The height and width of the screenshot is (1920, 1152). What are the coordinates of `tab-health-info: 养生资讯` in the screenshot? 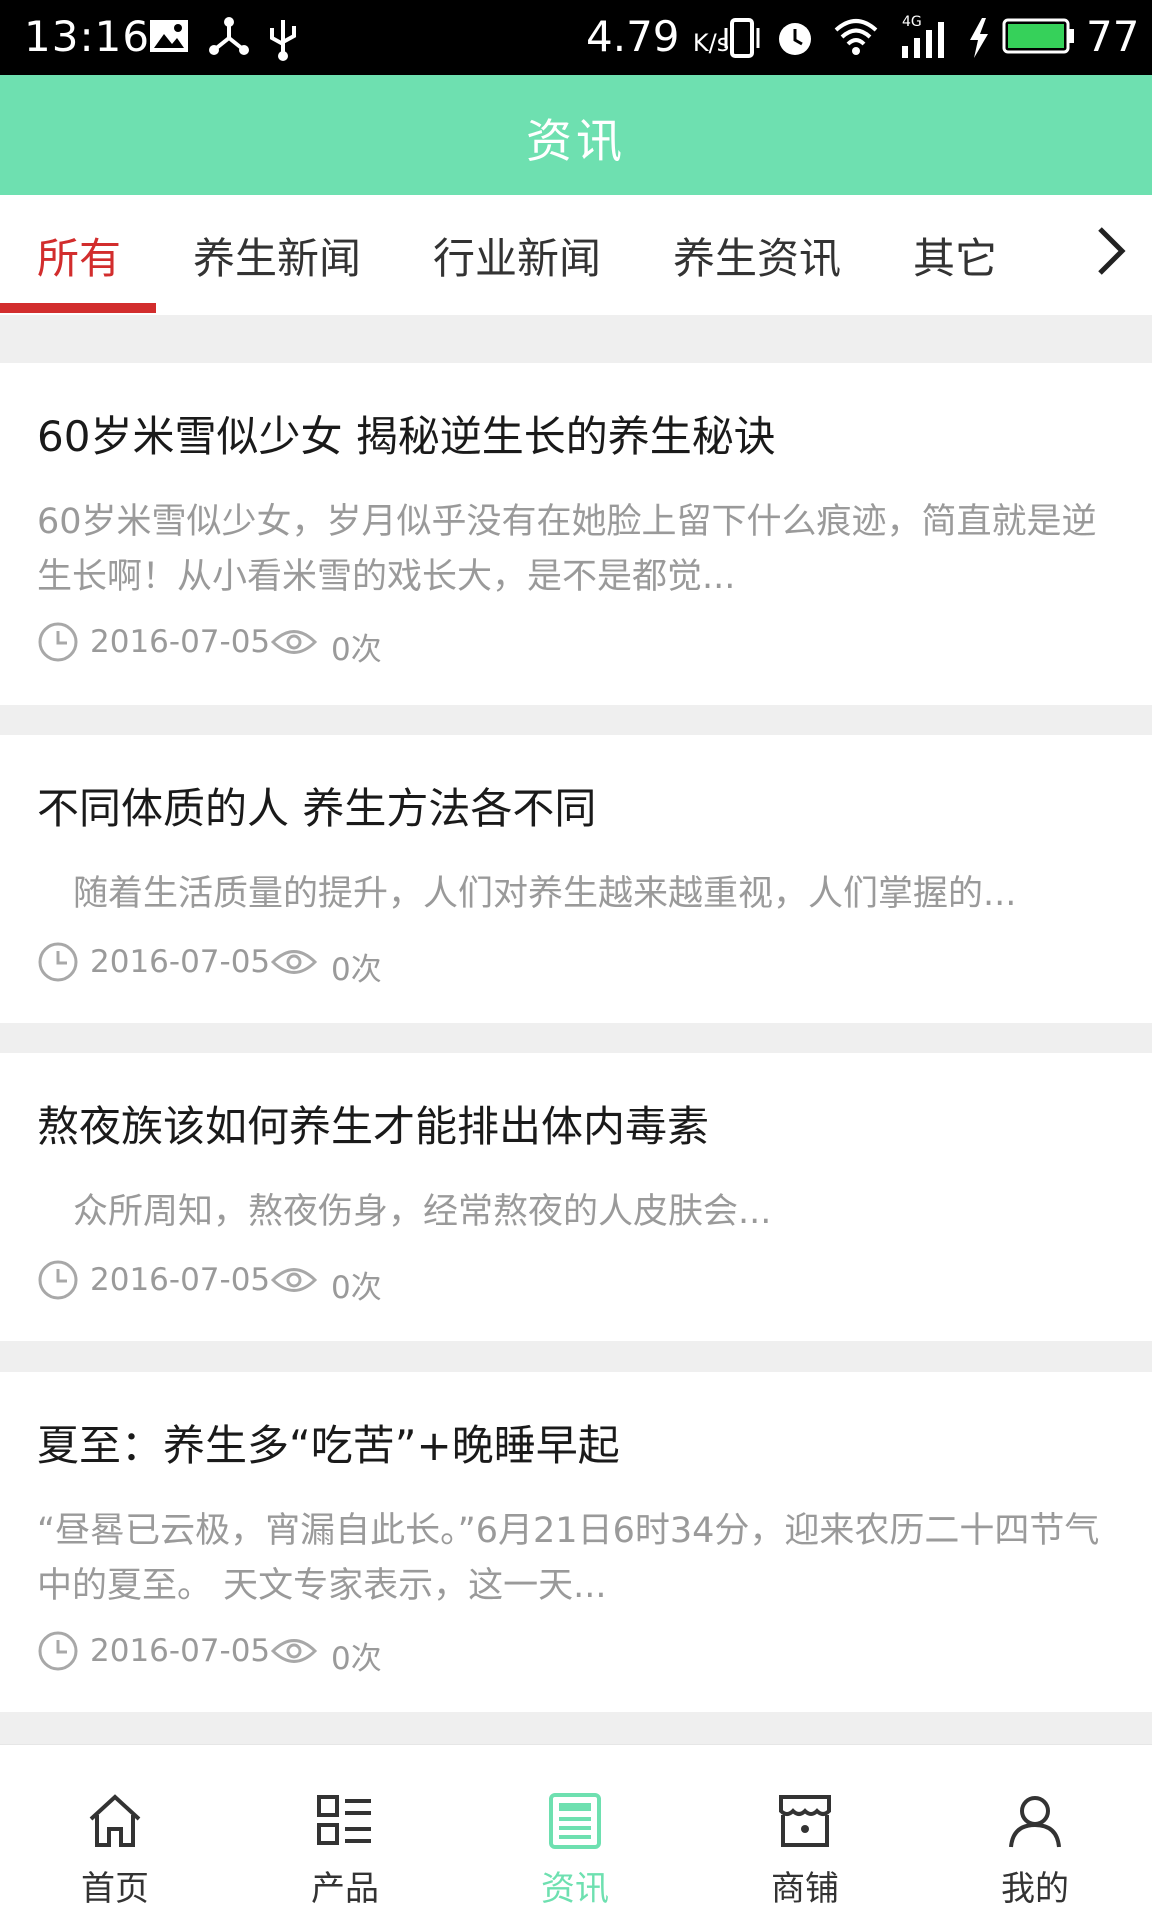 It's located at (757, 255).